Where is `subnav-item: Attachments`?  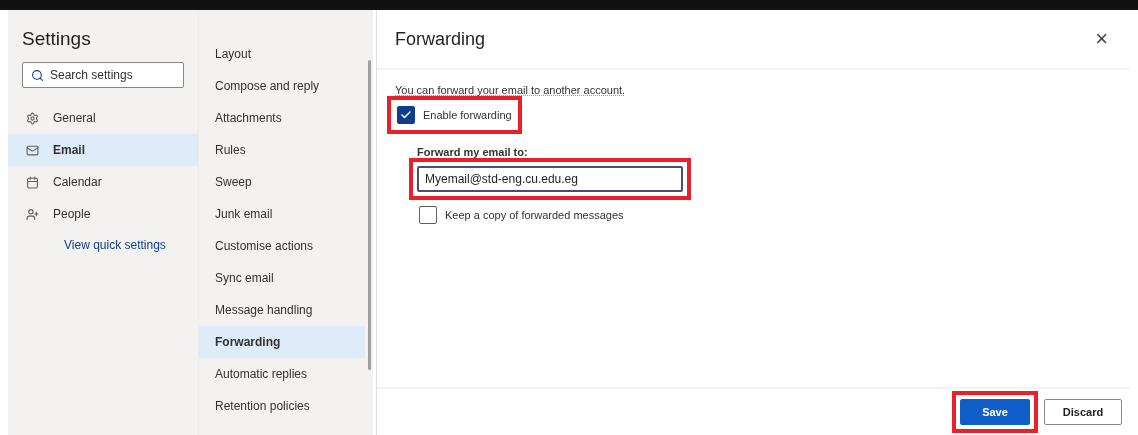 subnav-item: Attachments is located at coordinates (282, 118).